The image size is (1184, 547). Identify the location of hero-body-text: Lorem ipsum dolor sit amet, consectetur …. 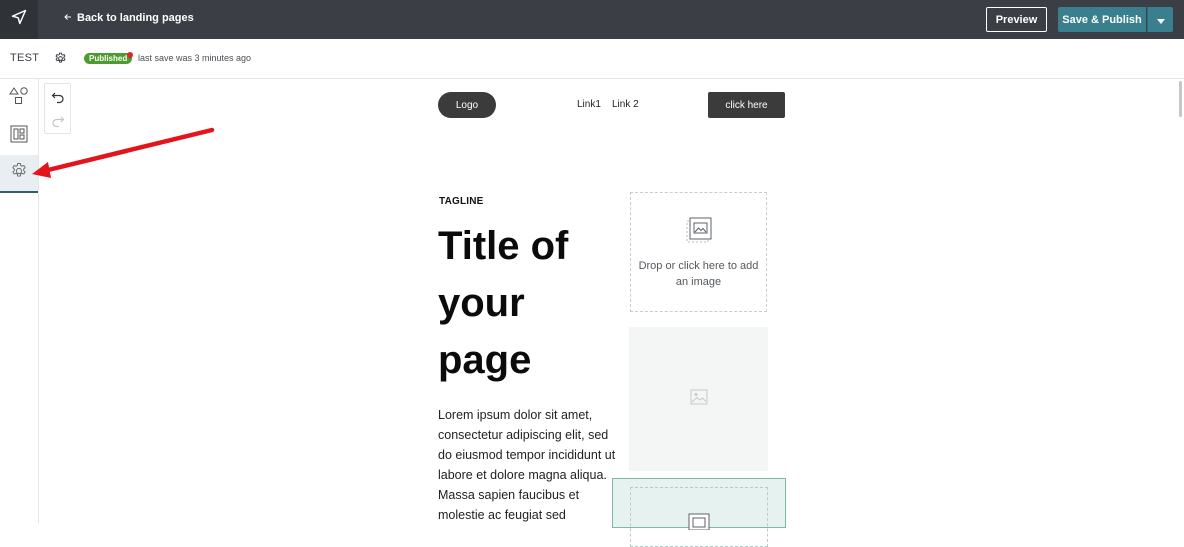
(527, 465).